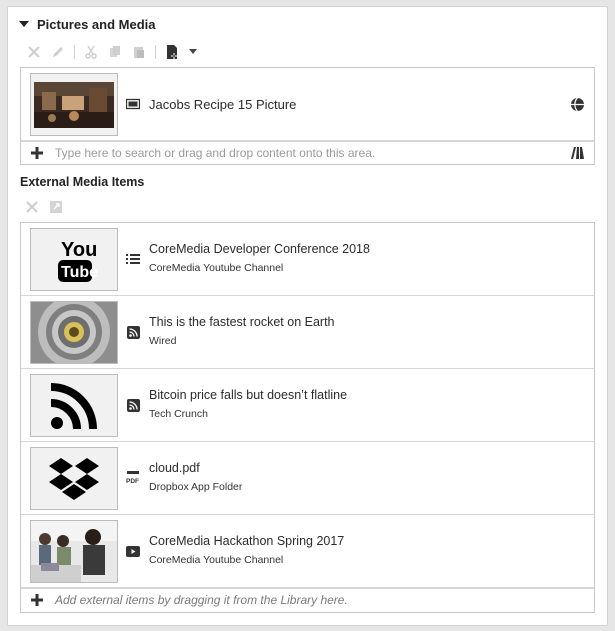  I want to click on section-title: Pictures and Media, so click(96, 24).